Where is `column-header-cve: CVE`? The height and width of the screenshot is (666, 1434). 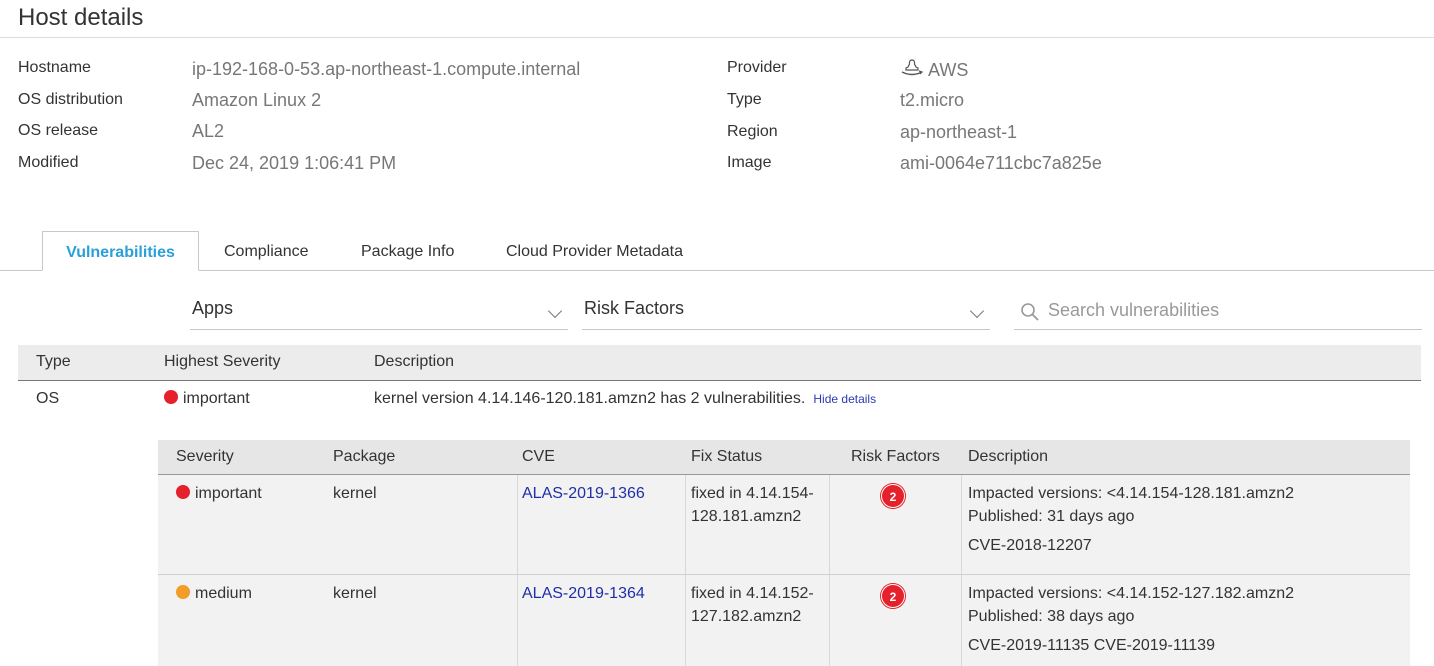 column-header-cve: CVE is located at coordinates (538, 456).